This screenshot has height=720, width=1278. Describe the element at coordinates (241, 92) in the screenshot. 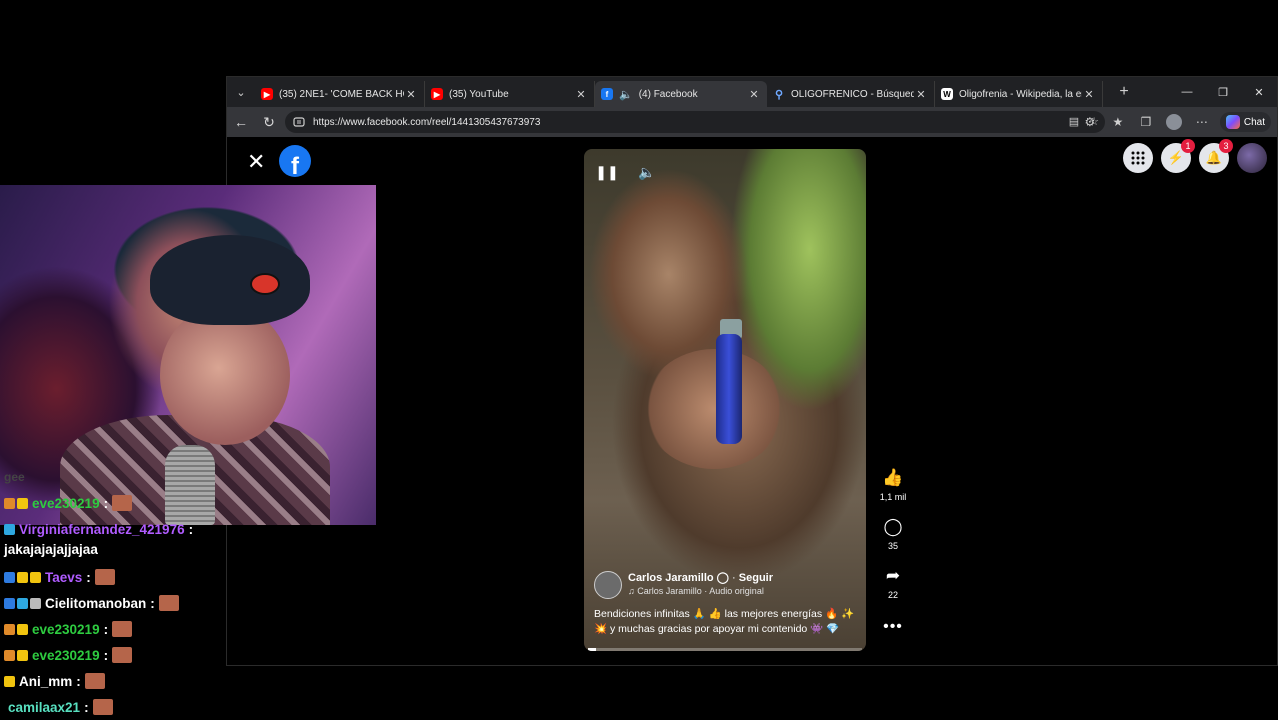

I see `tab-list-button: ⌄` at that location.